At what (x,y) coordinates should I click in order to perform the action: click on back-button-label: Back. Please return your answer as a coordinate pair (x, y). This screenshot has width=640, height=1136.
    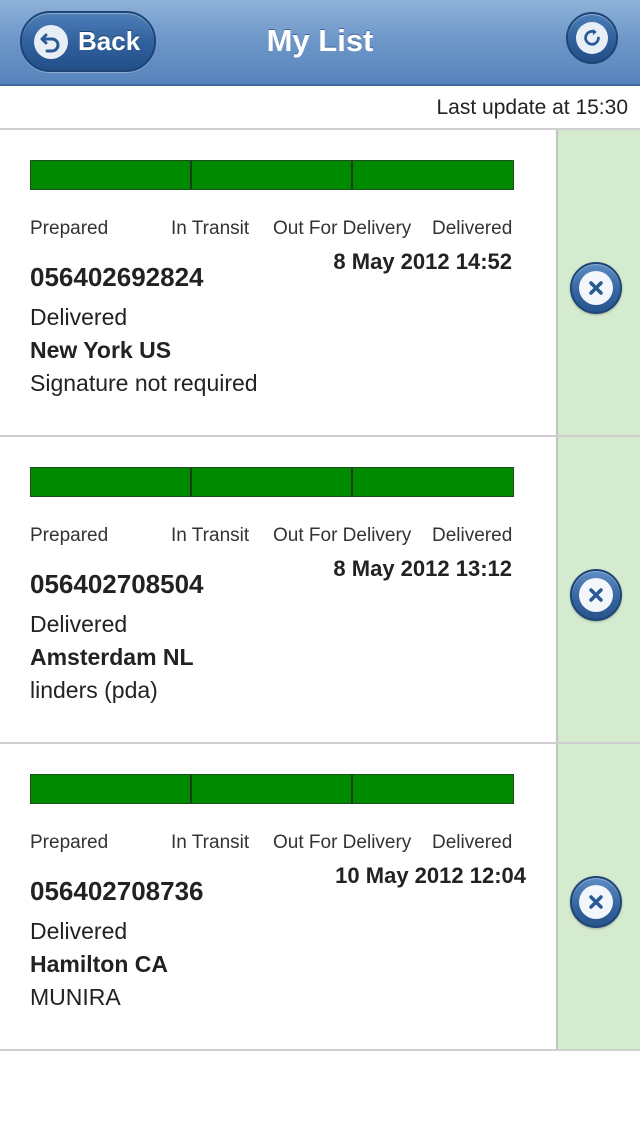
    Looking at the image, I should click on (109, 41).